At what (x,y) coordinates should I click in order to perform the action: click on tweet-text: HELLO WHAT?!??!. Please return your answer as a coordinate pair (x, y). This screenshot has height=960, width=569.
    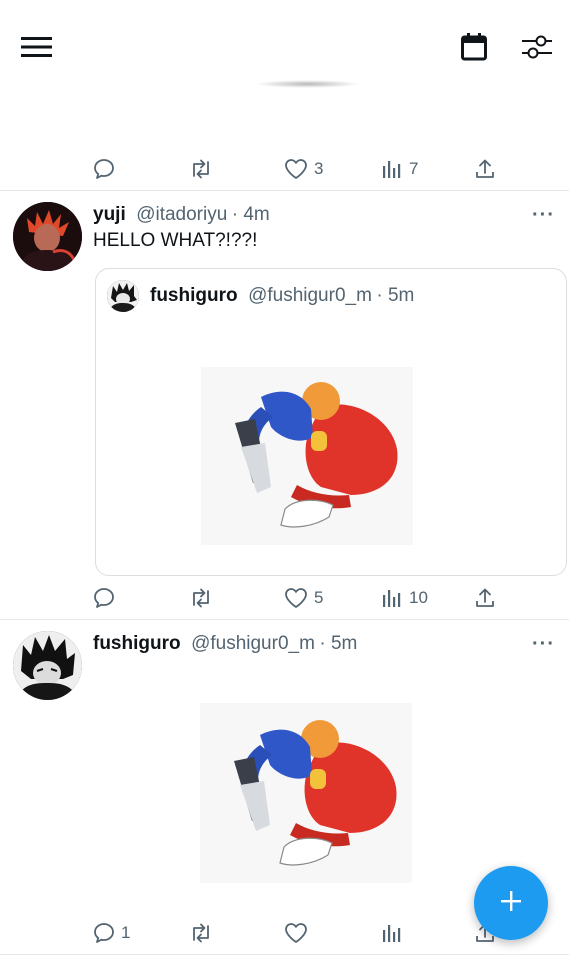
    Looking at the image, I should click on (175, 240).